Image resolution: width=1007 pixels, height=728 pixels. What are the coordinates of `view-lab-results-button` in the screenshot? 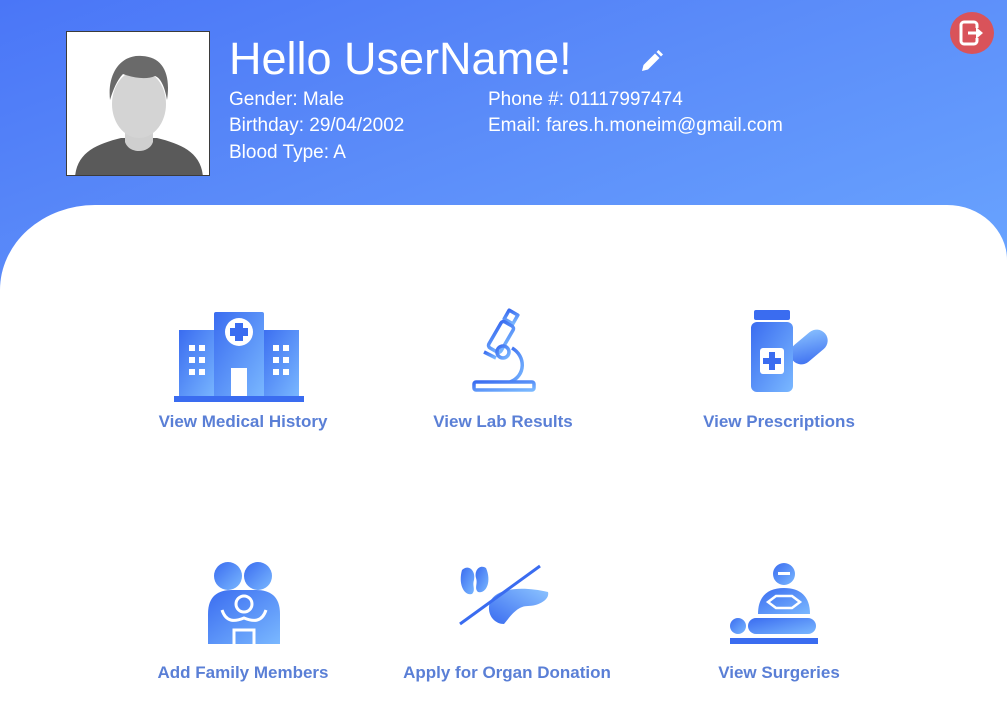 It's located at (505, 351).